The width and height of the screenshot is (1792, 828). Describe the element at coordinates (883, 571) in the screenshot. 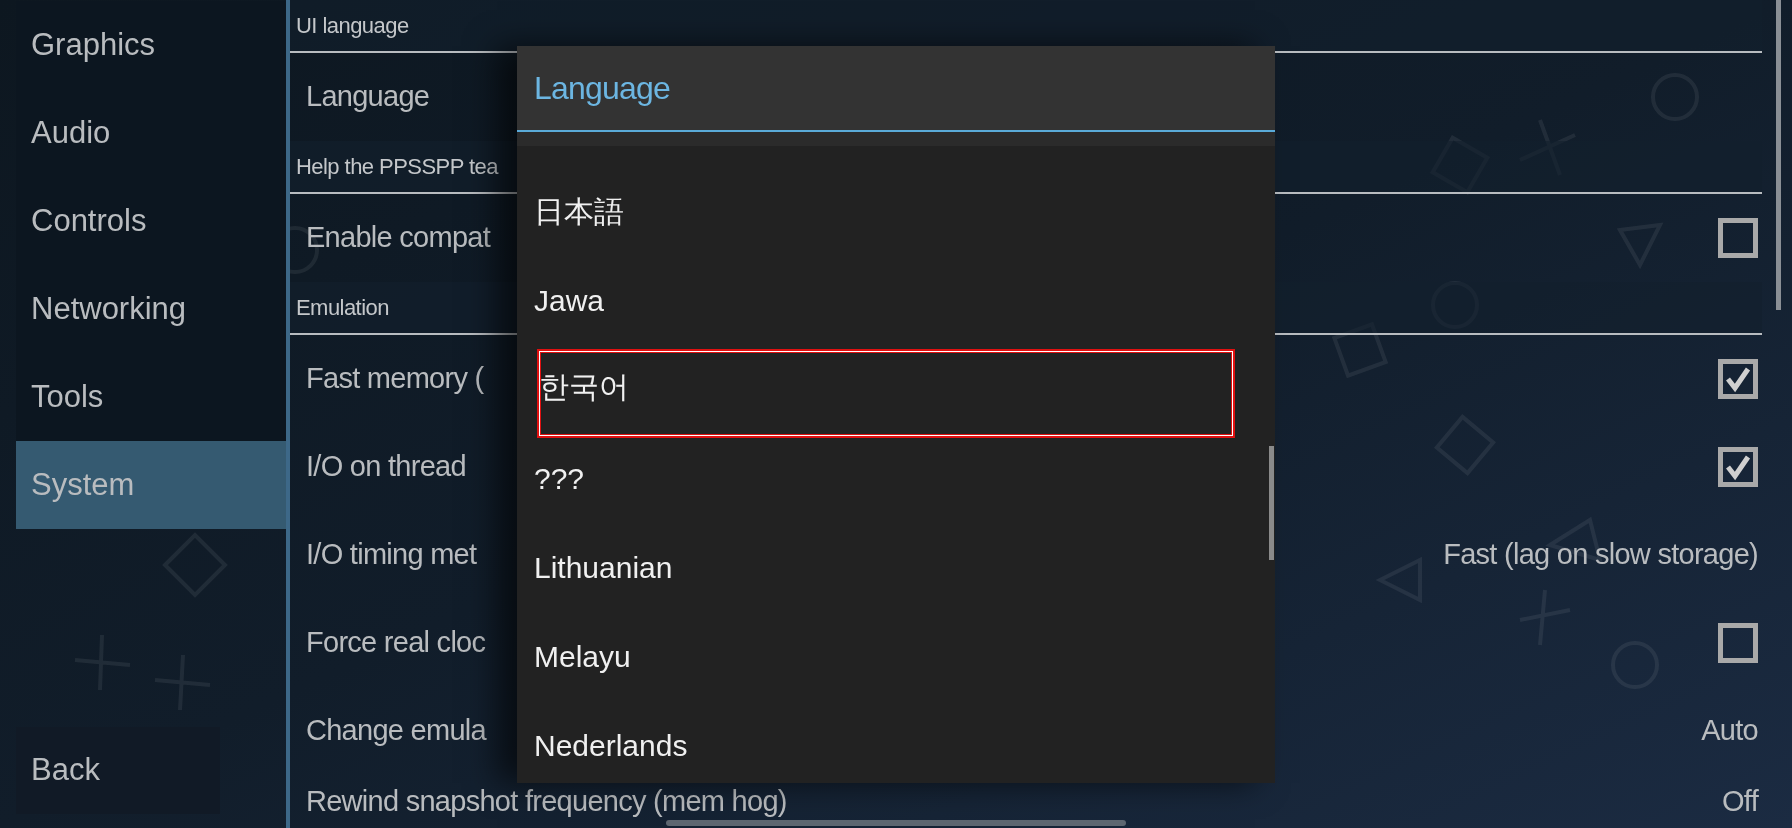

I see `language-option: Lithuanian` at that location.